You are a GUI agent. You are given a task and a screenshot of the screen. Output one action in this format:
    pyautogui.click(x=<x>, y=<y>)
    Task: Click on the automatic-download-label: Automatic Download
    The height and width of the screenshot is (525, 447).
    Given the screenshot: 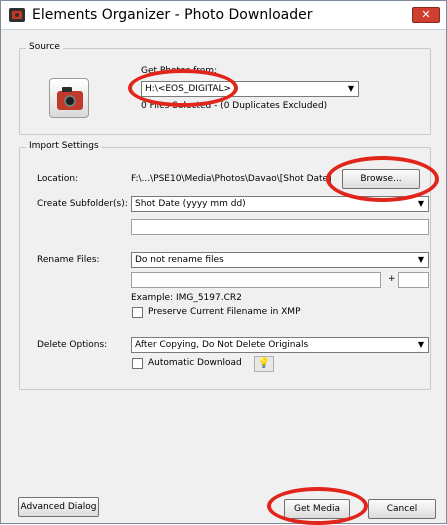 What is the action you would take?
    pyautogui.click(x=195, y=363)
    